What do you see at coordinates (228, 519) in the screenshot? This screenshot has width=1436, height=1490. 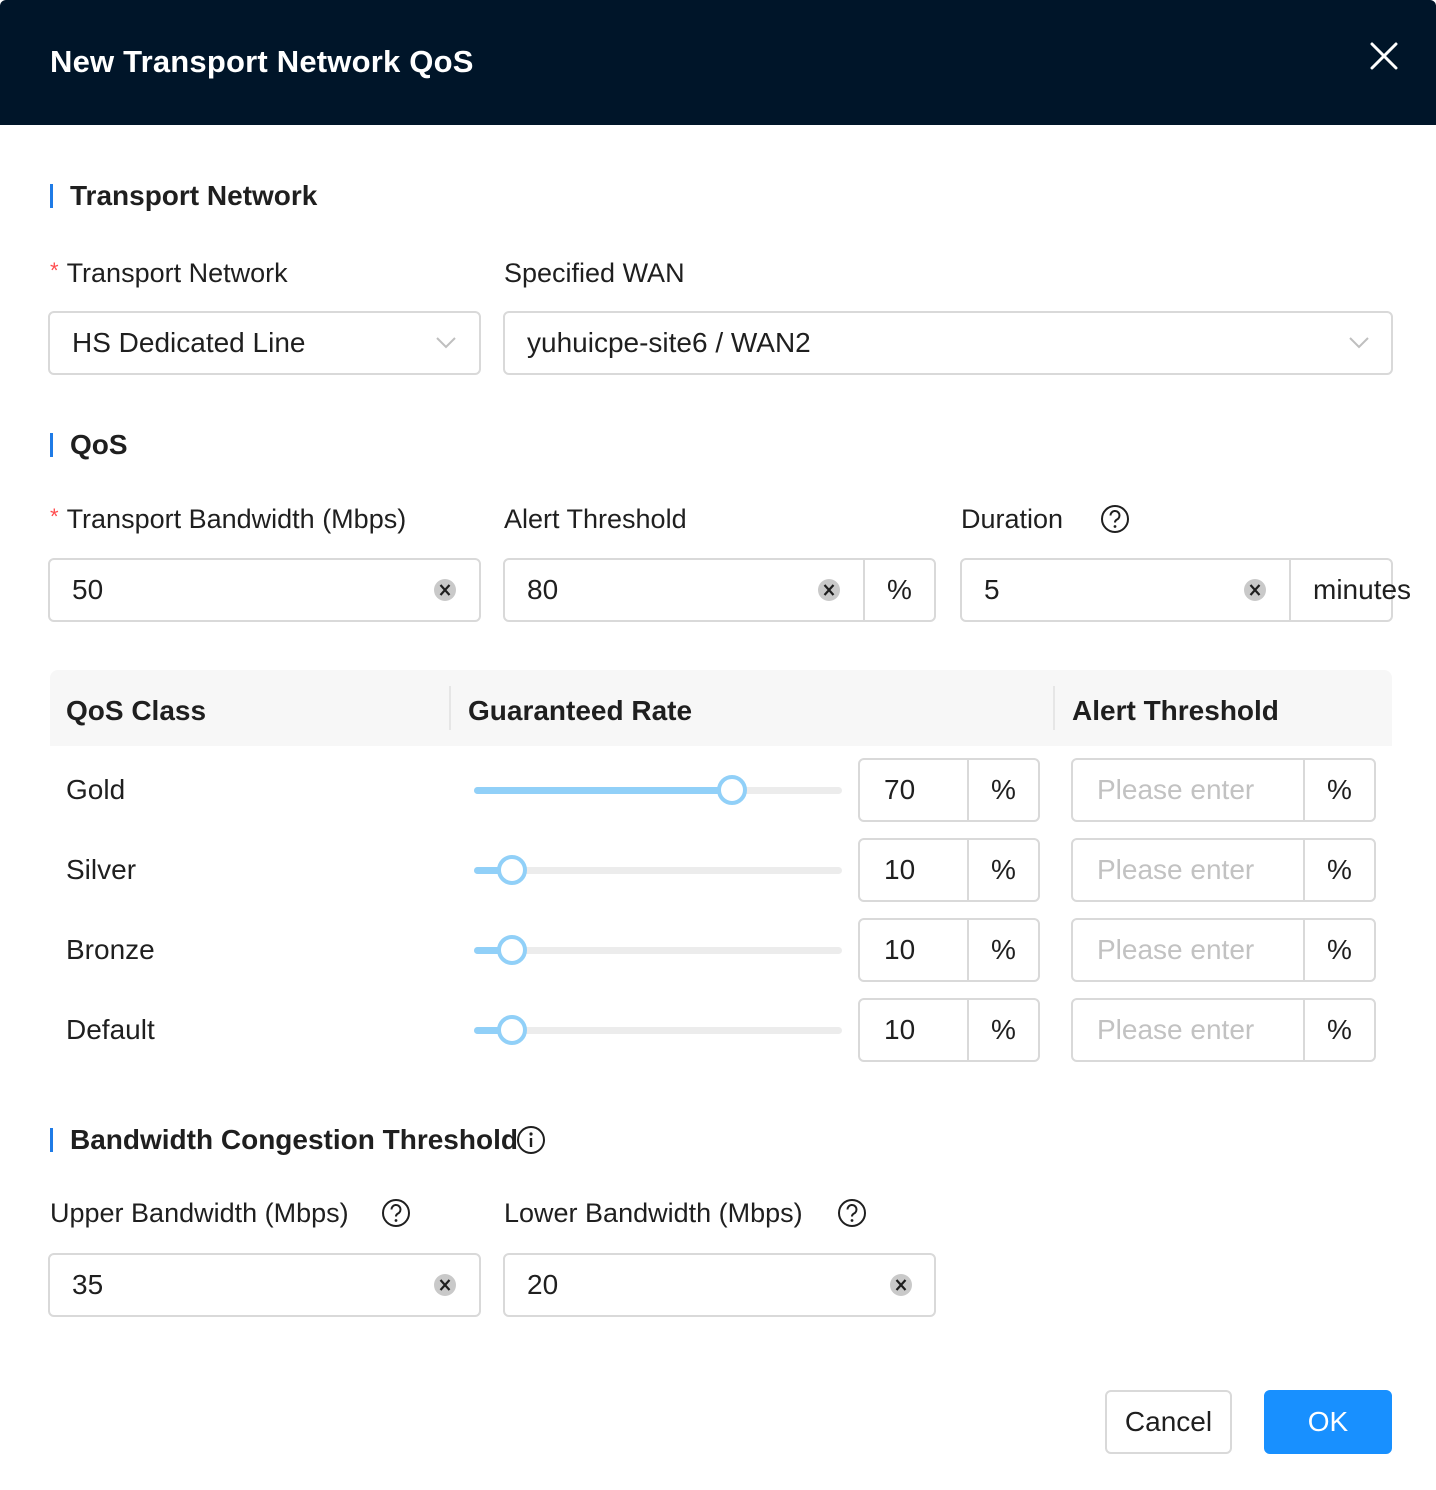 I see `transport-bandwidth-label: * Transport Bandwidth (Mbps)` at bounding box center [228, 519].